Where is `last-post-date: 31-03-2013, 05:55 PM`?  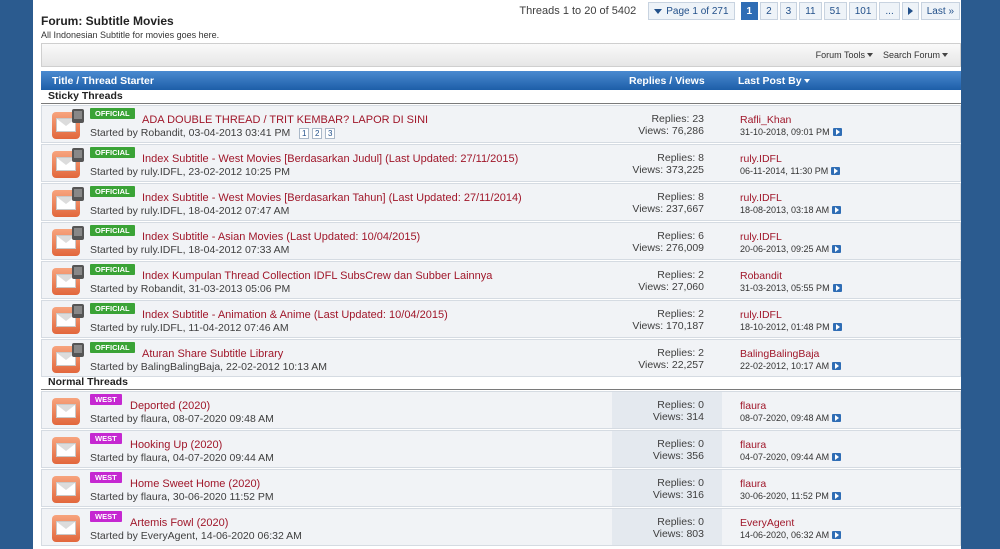 last-post-date: 31-03-2013, 05:55 PM is located at coordinates (791, 288).